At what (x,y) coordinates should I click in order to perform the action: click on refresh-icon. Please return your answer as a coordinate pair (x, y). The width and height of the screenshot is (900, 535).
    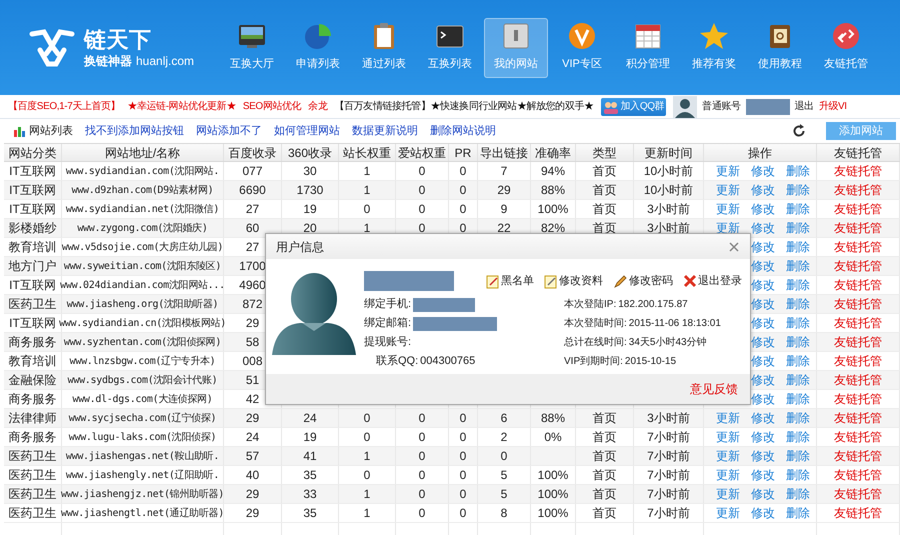
    Looking at the image, I should click on (799, 131).